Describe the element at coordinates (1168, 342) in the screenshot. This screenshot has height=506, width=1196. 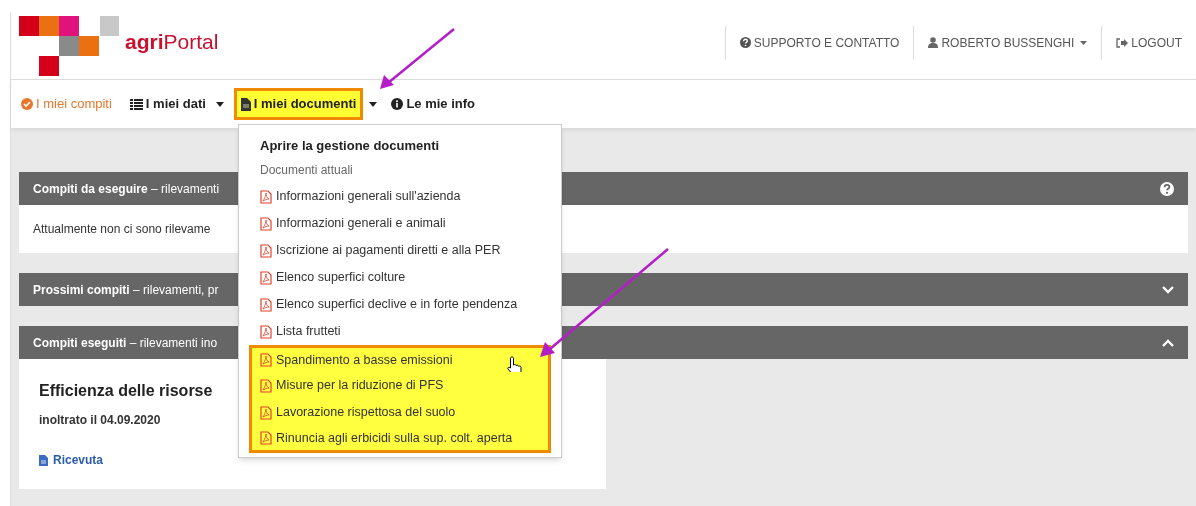
I see `chevron-up-icon` at that location.